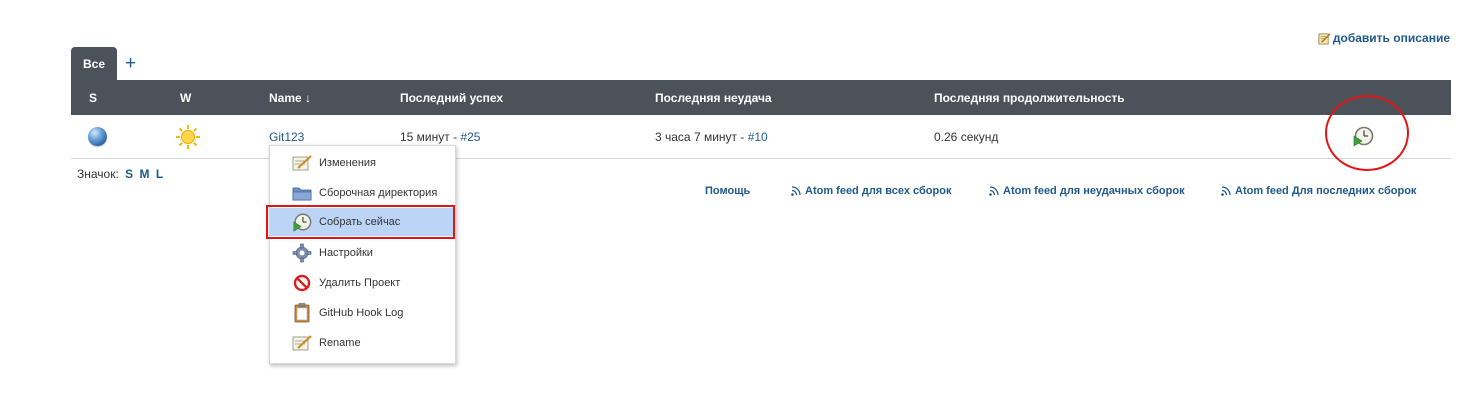  What do you see at coordinates (1094, 191) in the screenshot?
I see `feed-failed-label: Atom feed для неудачных сборок` at bounding box center [1094, 191].